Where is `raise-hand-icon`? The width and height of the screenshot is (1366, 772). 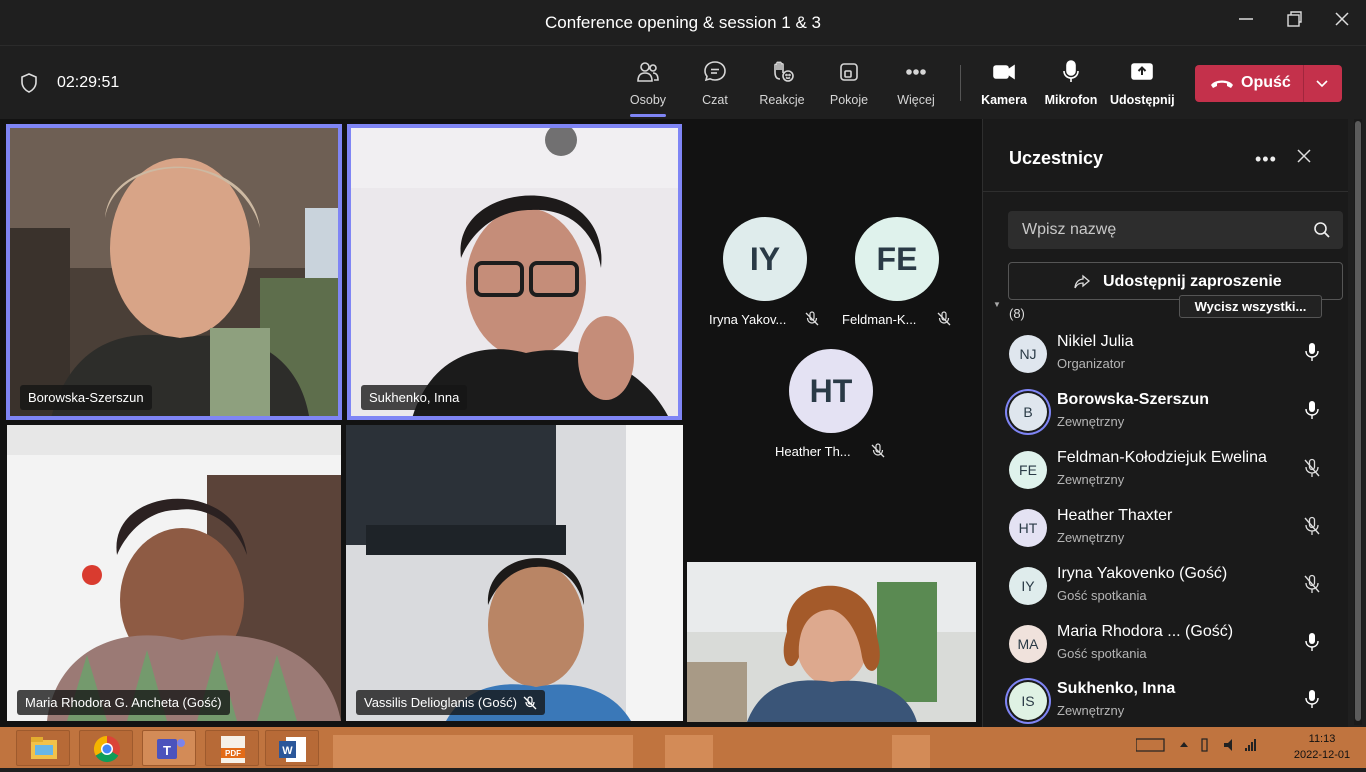
raise-hand-icon is located at coordinates (784, 71).